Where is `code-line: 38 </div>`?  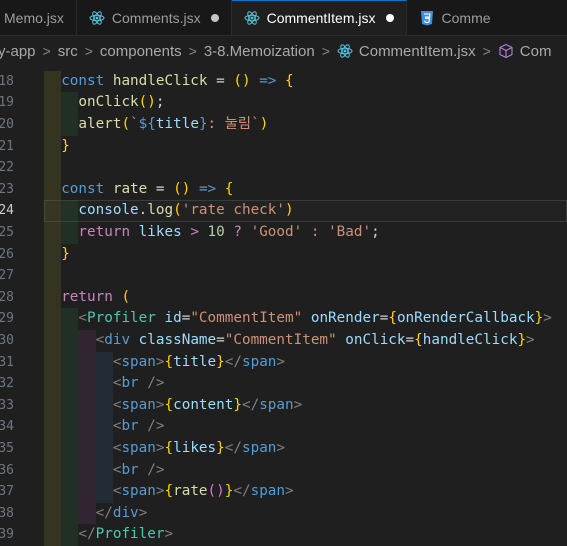
code-line: 38 </div> is located at coordinates (283, 513).